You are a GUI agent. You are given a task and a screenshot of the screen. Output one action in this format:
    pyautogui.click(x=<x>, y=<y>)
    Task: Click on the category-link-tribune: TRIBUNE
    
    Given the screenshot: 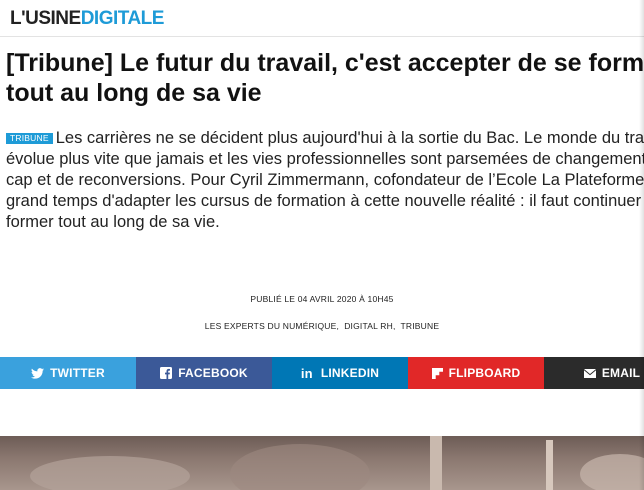 What is the action you would take?
    pyautogui.click(x=419, y=326)
    